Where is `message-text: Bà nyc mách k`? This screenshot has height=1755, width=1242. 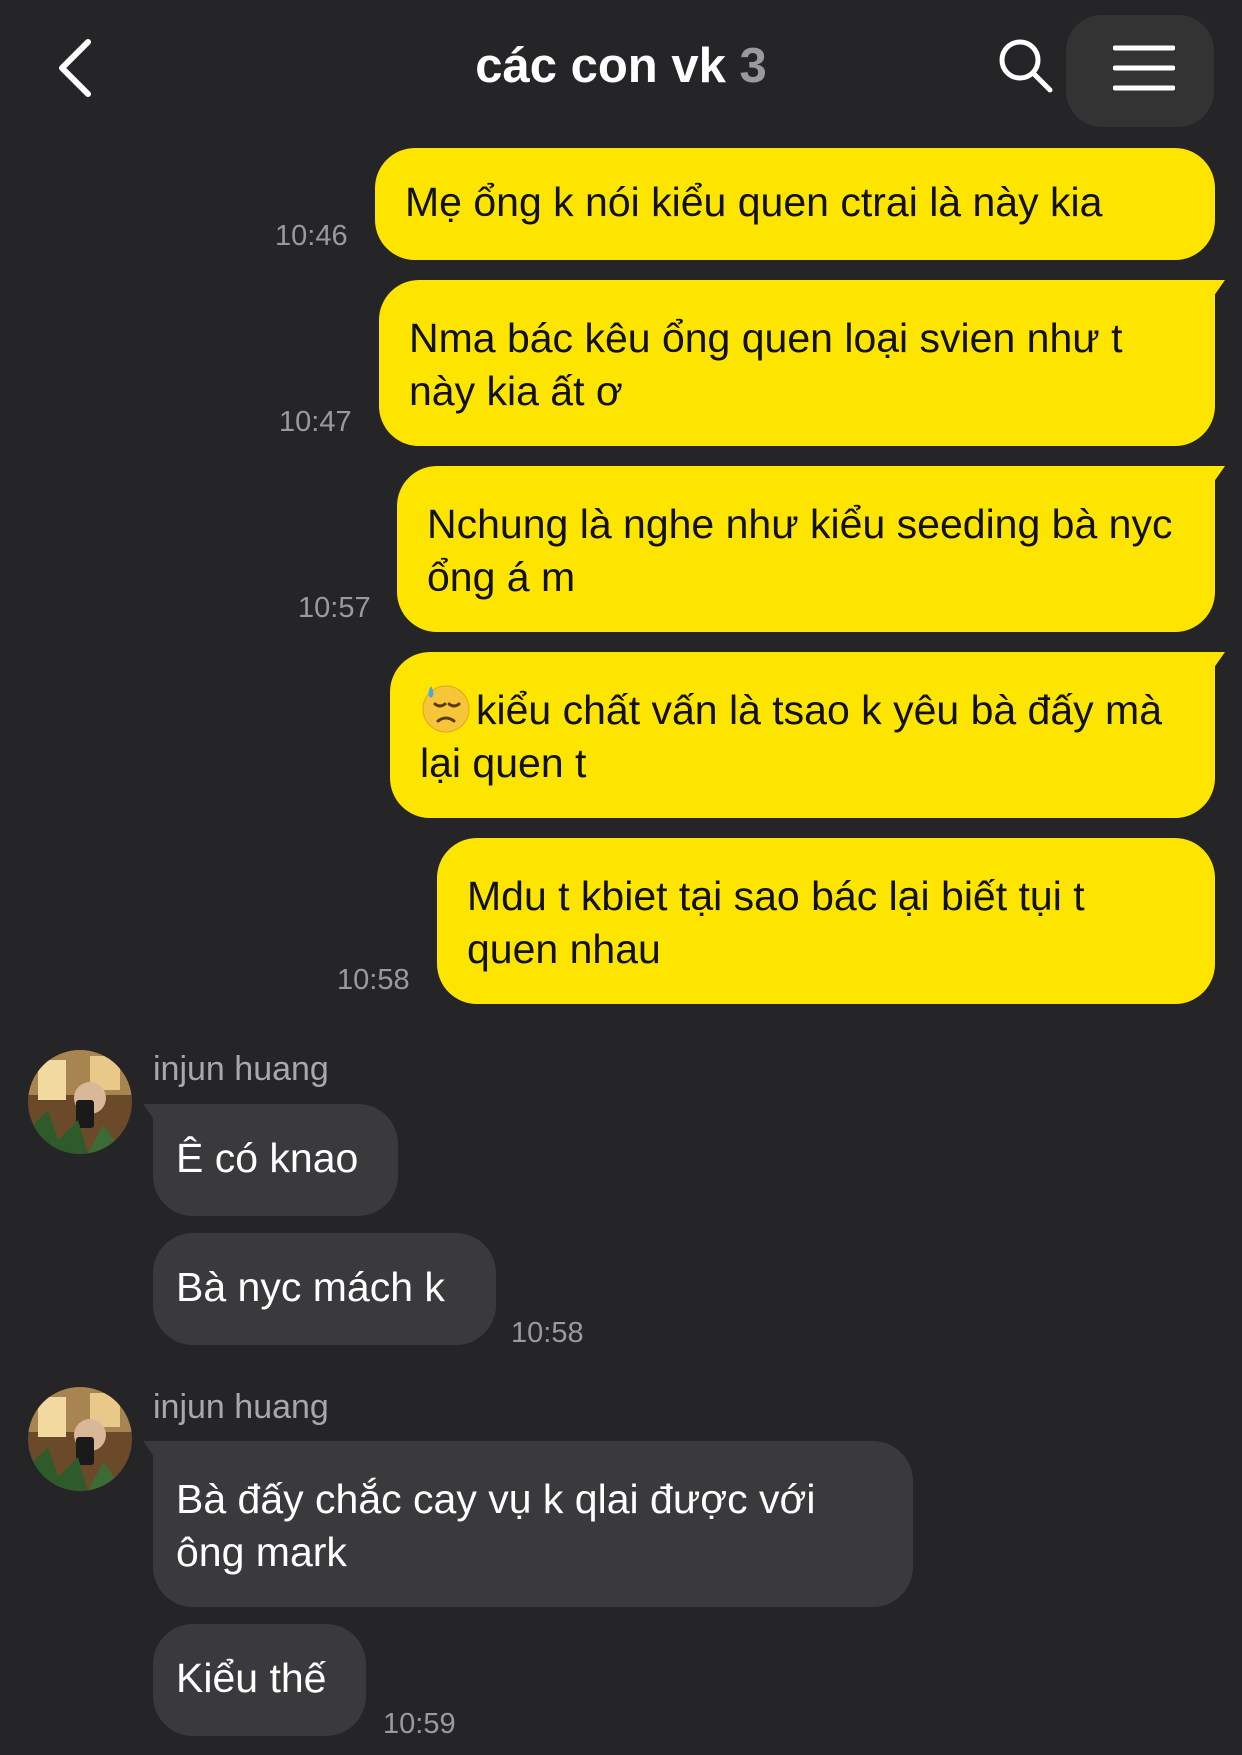
message-text: Bà nyc mách k is located at coordinates (310, 1287).